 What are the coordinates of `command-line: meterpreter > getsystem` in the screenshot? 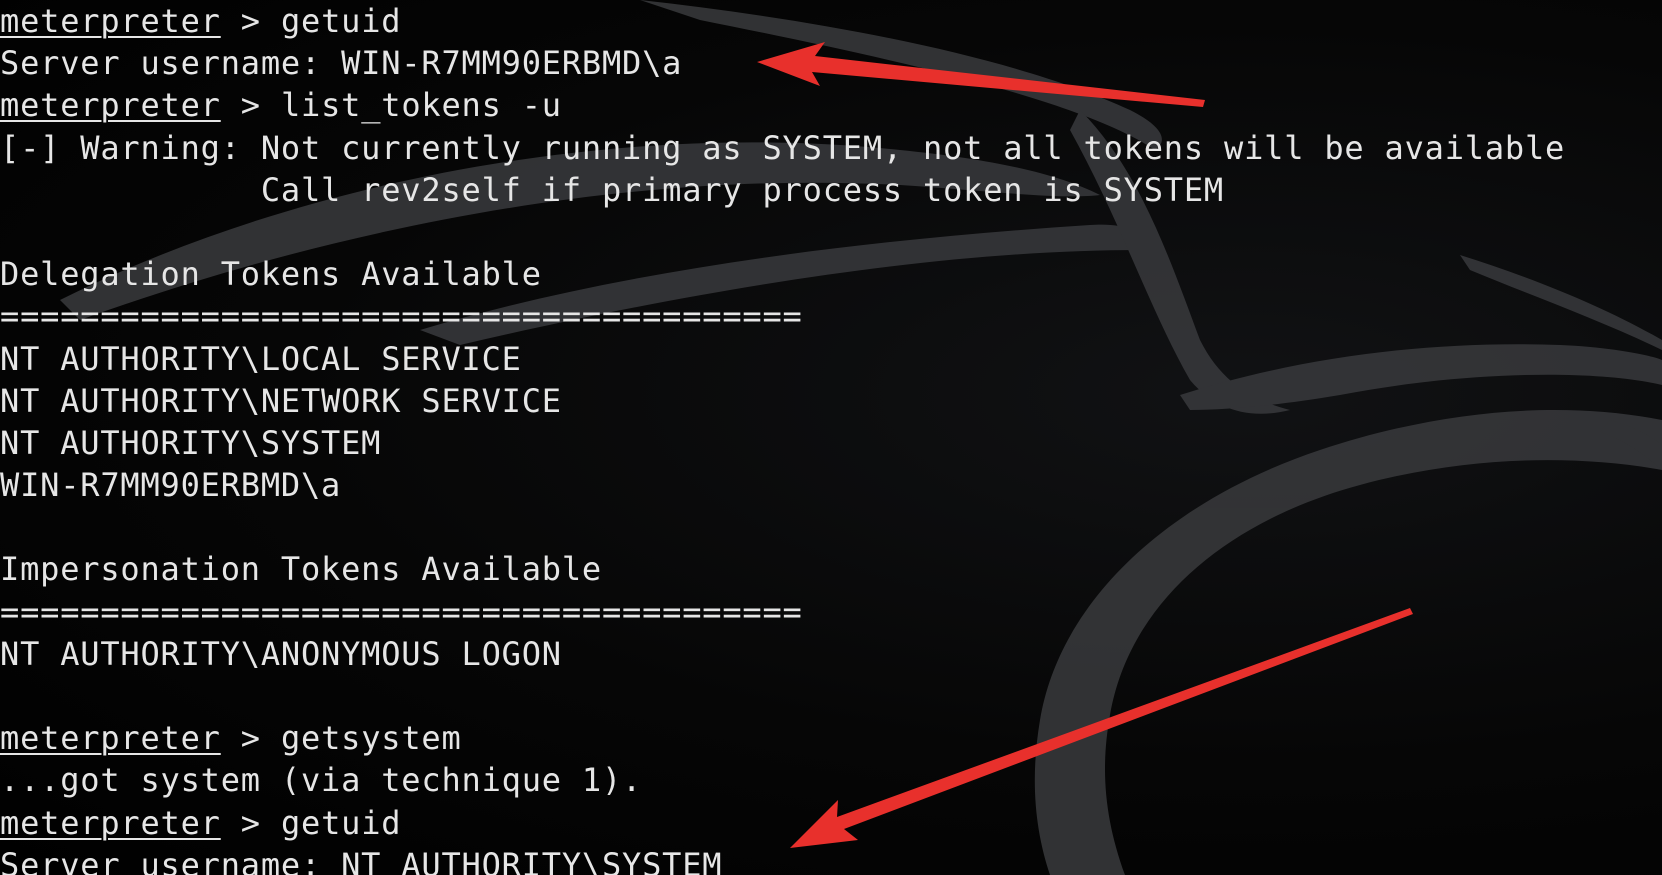 It's located at (782, 738).